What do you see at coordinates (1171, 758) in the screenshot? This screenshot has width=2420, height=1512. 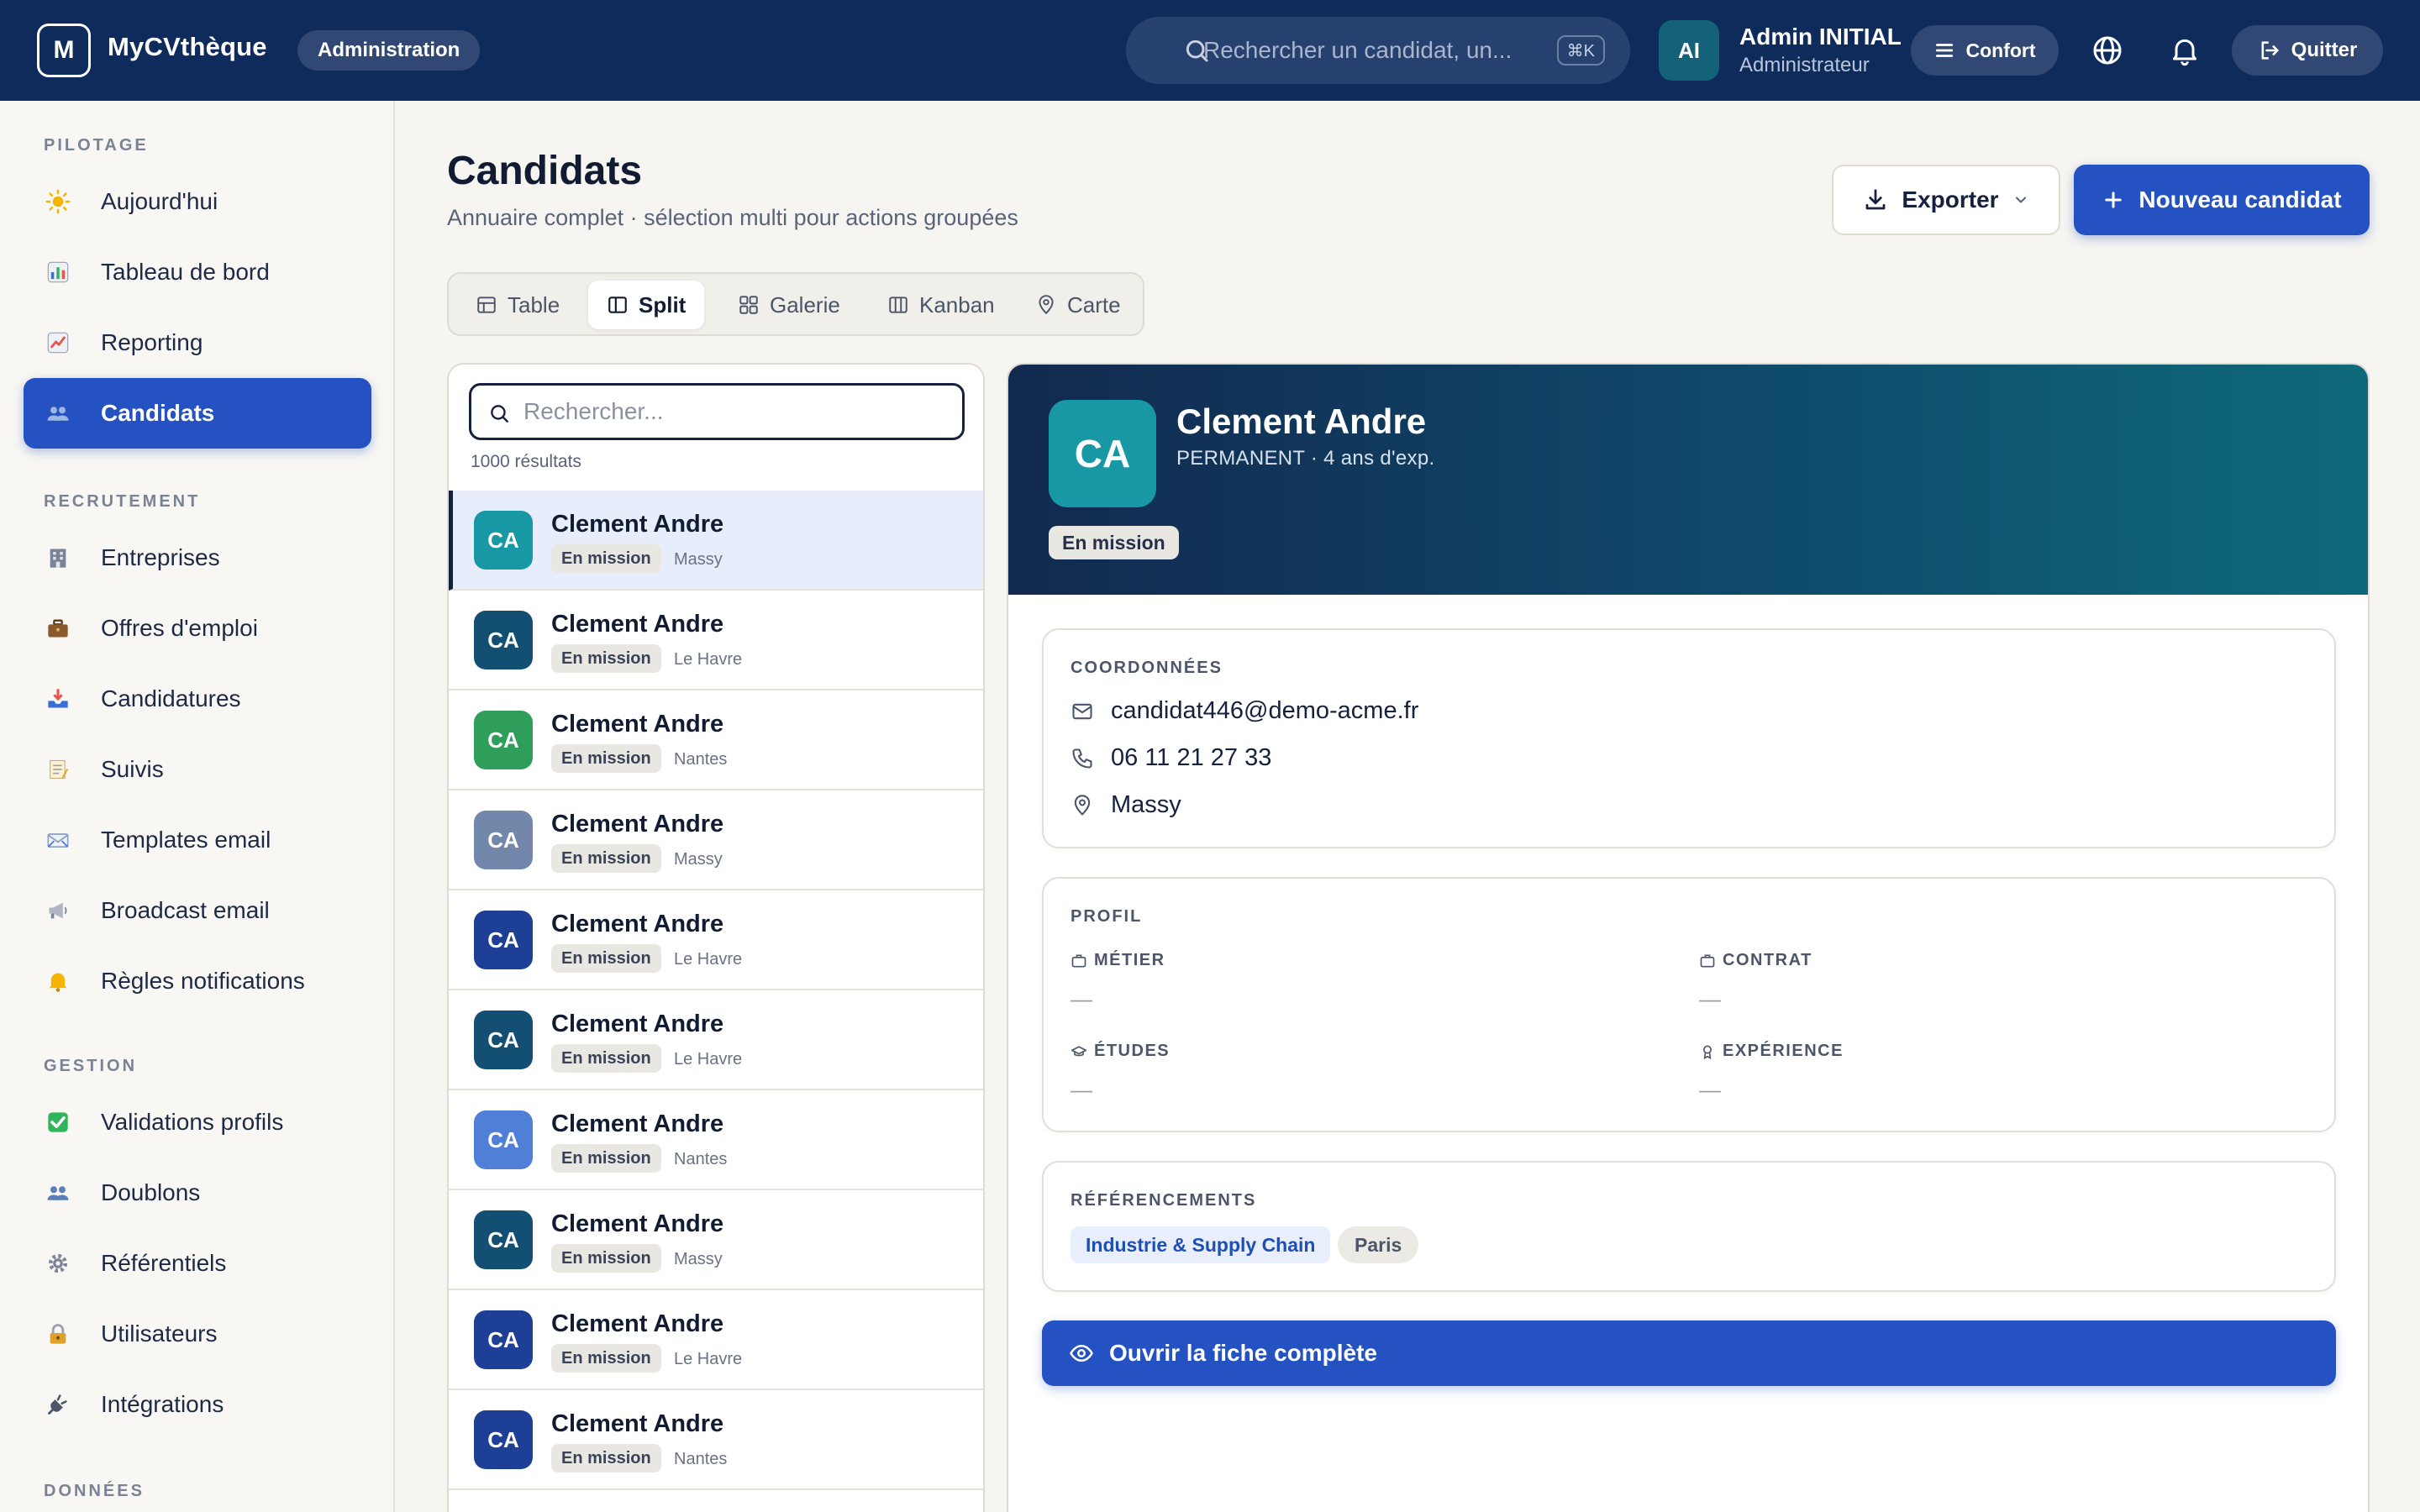 I see `contact-phone: 06 11 21 27 33` at bounding box center [1171, 758].